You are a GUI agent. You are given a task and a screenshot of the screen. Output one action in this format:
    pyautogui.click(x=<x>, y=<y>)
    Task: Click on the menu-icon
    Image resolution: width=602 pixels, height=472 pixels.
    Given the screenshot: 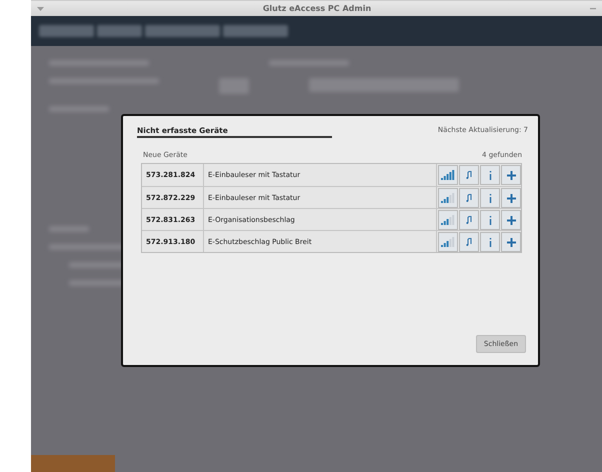 What is the action you would take?
    pyautogui.click(x=40, y=8)
    